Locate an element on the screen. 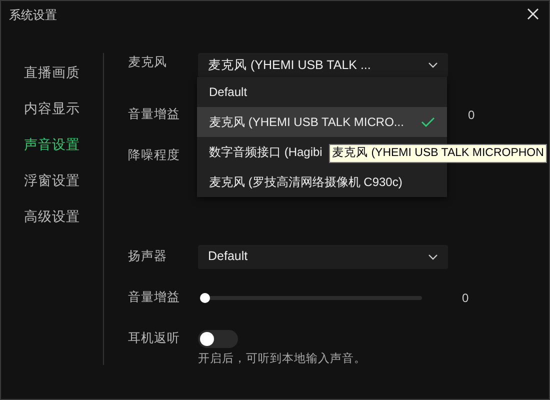  sidebar-item: 内容显示 is located at coordinates (40, 109).